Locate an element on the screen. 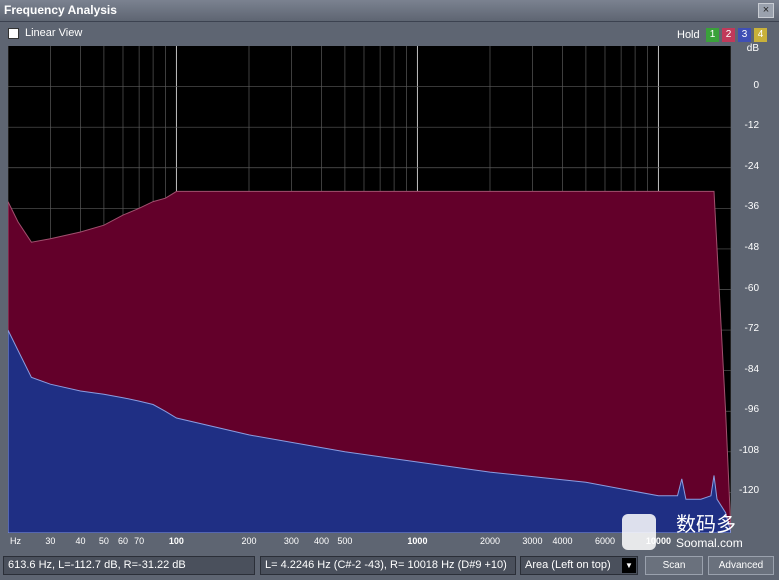  hold-label: Hold is located at coordinates (688, 35).